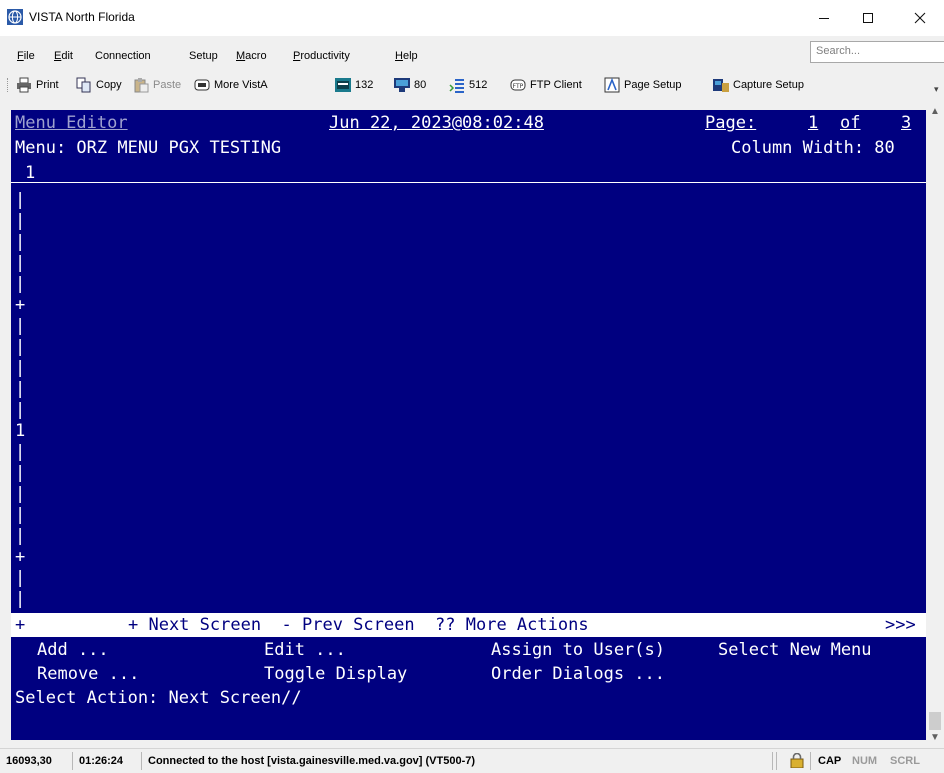  Describe the element at coordinates (109, 85) in the screenshot. I see `copy-label: Copy` at that location.